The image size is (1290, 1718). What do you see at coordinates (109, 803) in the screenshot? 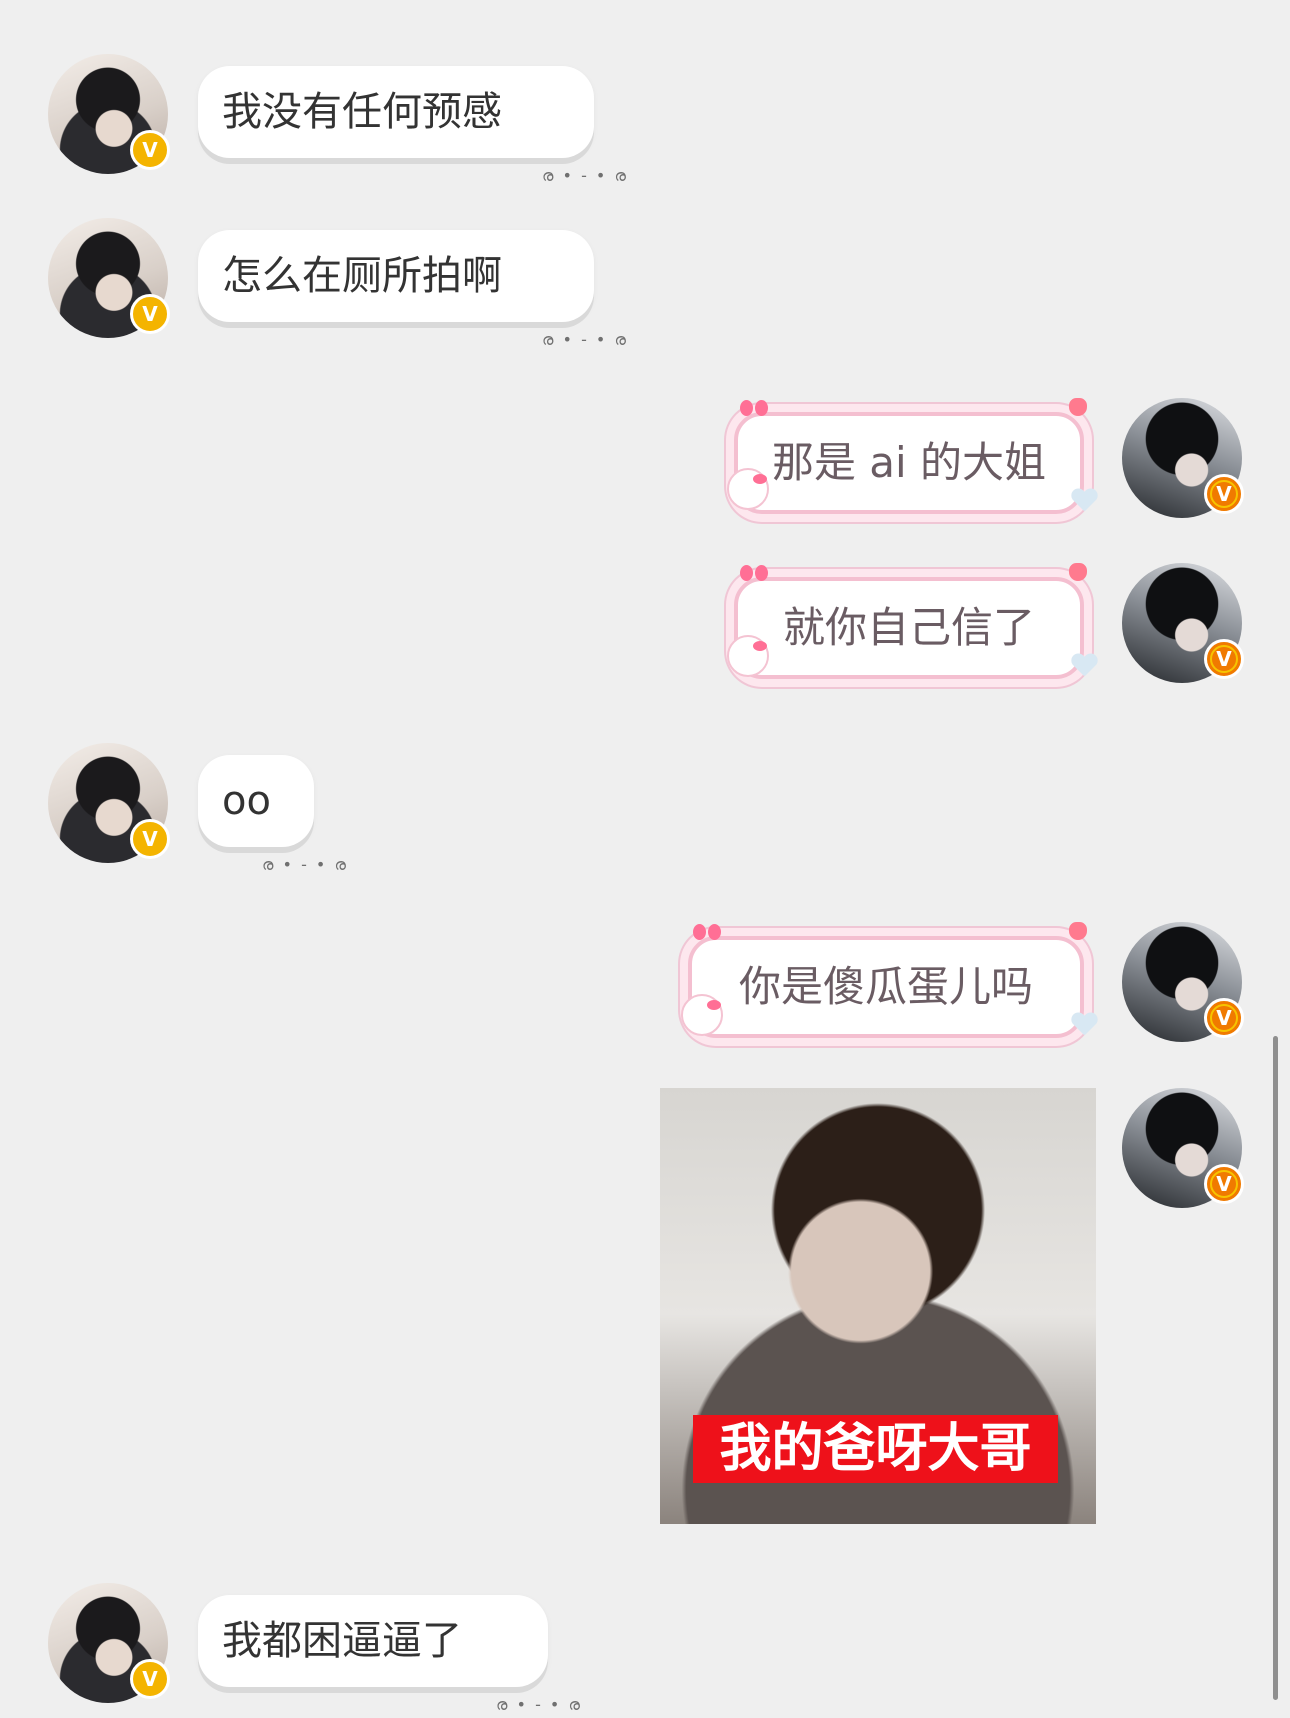
I see `avatar-left-3: V` at bounding box center [109, 803].